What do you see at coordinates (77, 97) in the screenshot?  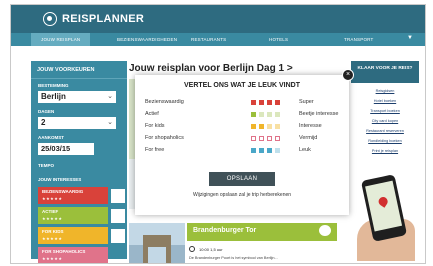 I see `bestemming-select: Berlijn ⌄` at bounding box center [77, 97].